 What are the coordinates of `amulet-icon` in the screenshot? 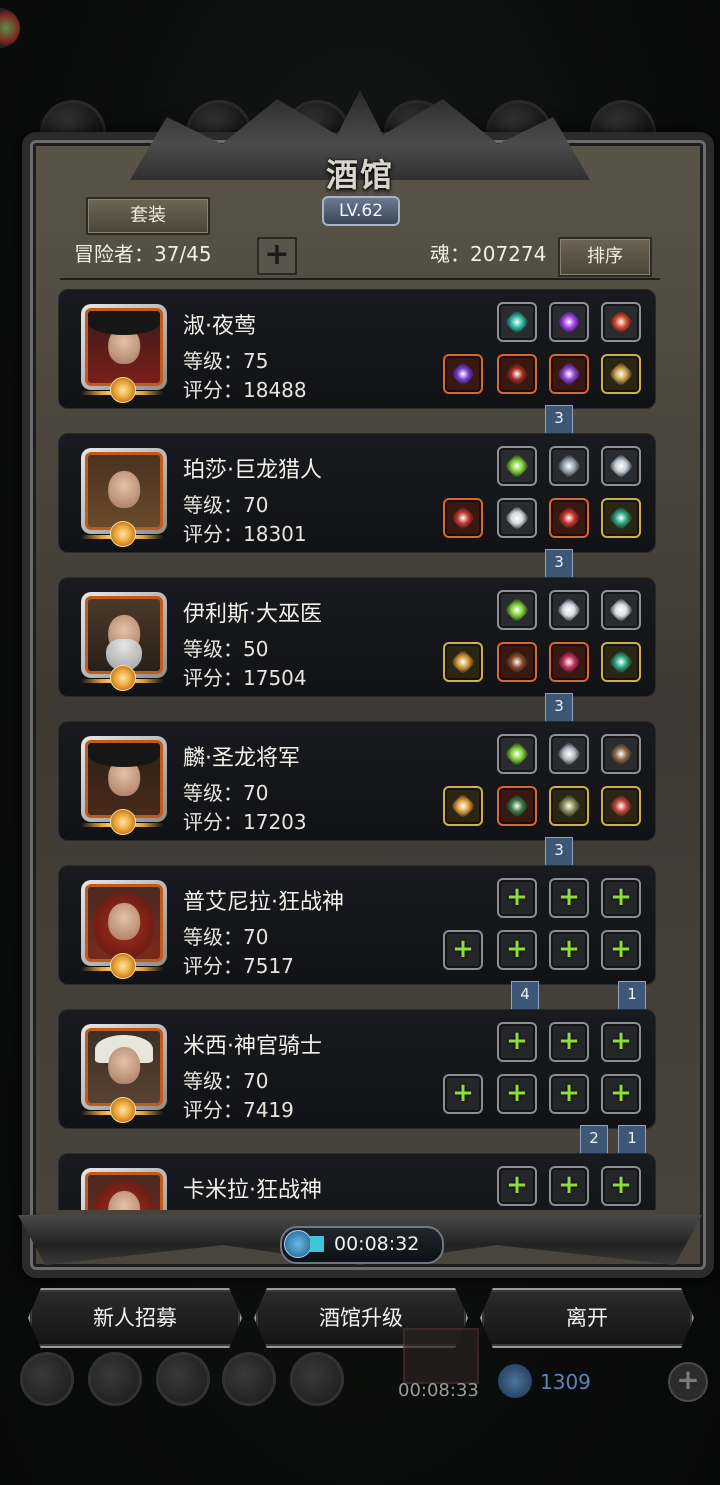 It's located at (621, 374).